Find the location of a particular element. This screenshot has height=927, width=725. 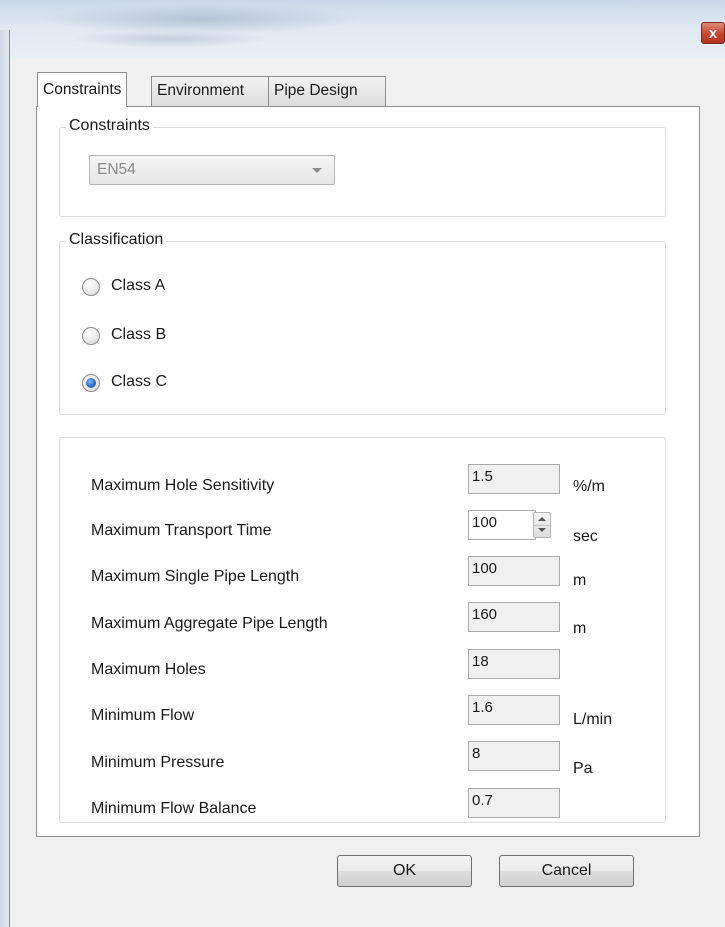

param-label-max-aggregate-pipe-length: Maximum Aggregate Pipe Length is located at coordinates (209, 623).